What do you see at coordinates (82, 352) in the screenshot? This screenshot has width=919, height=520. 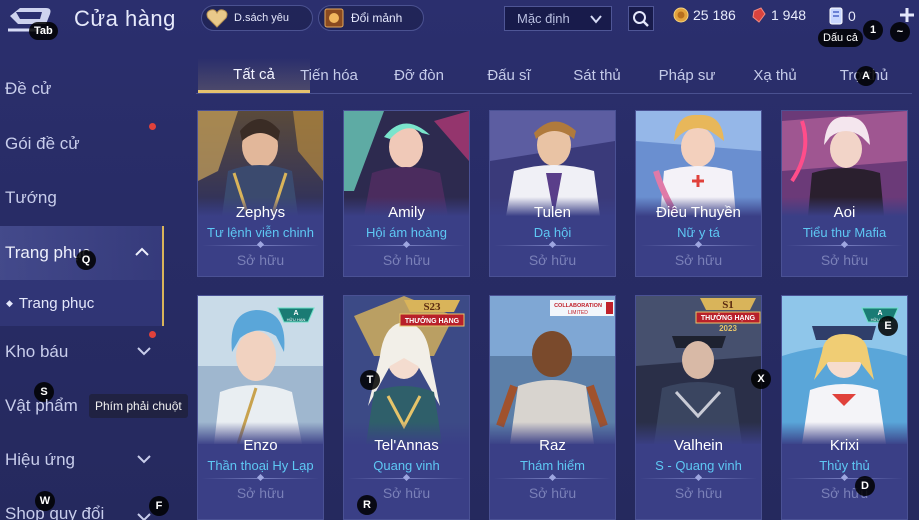 I see `sidebar-item-treasure: Kho báu` at bounding box center [82, 352].